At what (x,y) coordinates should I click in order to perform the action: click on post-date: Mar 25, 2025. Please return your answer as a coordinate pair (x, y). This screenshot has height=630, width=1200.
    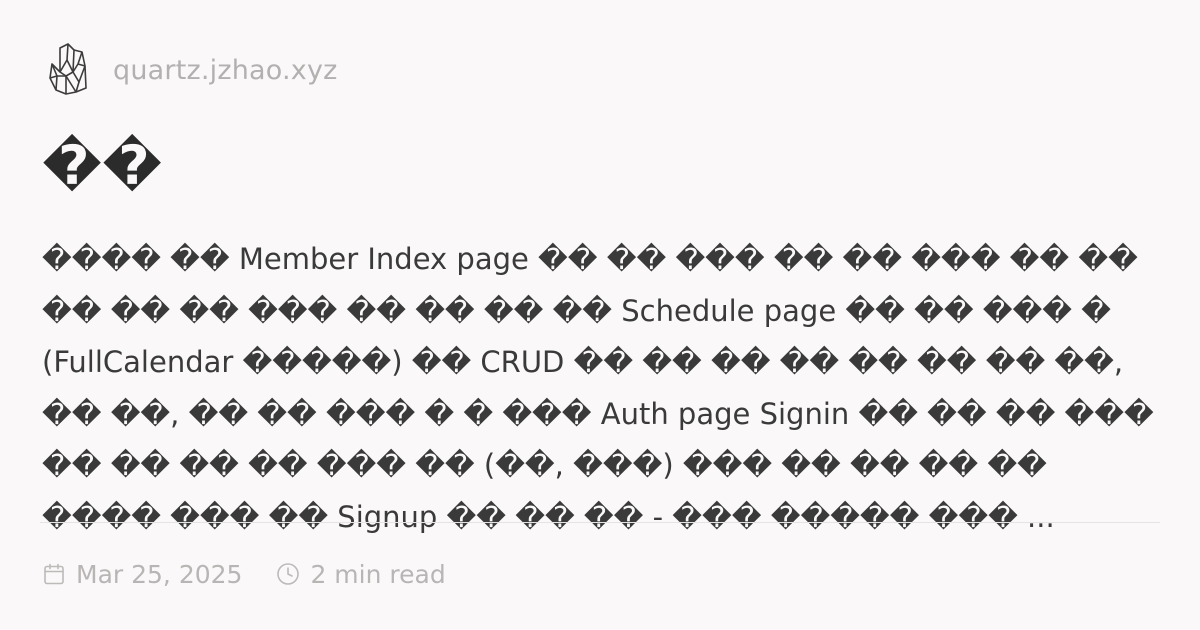
    Looking at the image, I should click on (142, 574).